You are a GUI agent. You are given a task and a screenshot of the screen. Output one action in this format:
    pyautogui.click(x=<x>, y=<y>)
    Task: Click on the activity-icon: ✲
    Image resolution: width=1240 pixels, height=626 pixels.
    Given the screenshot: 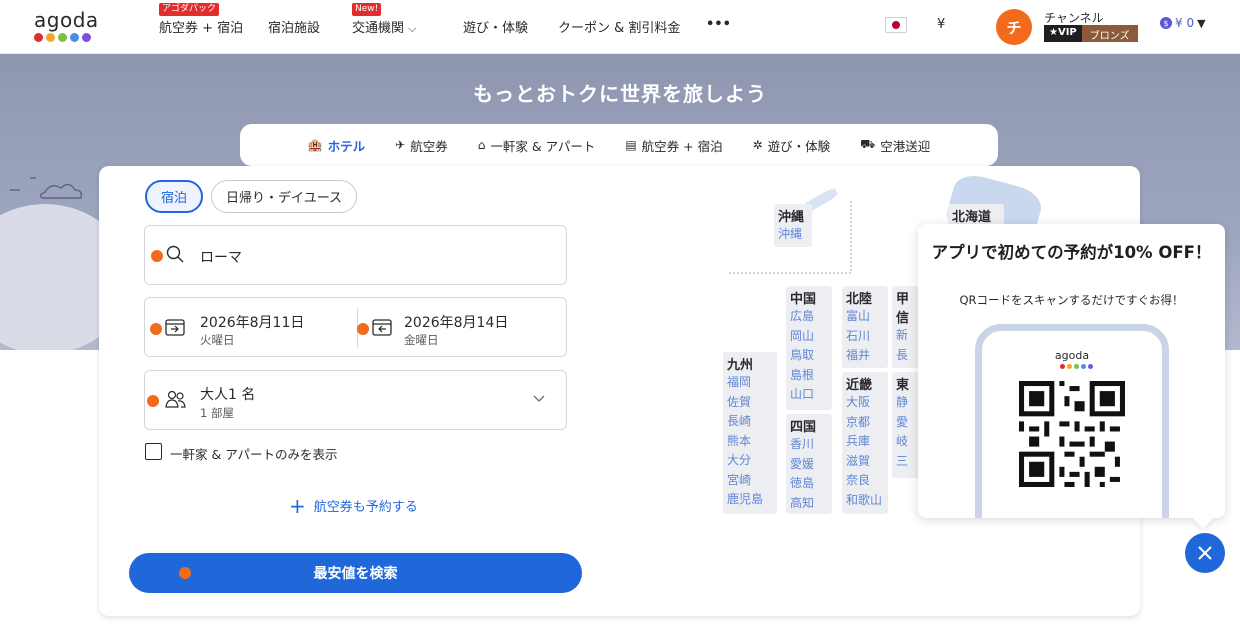 What is the action you would take?
    pyautogui.click(x=757, y=145)
    